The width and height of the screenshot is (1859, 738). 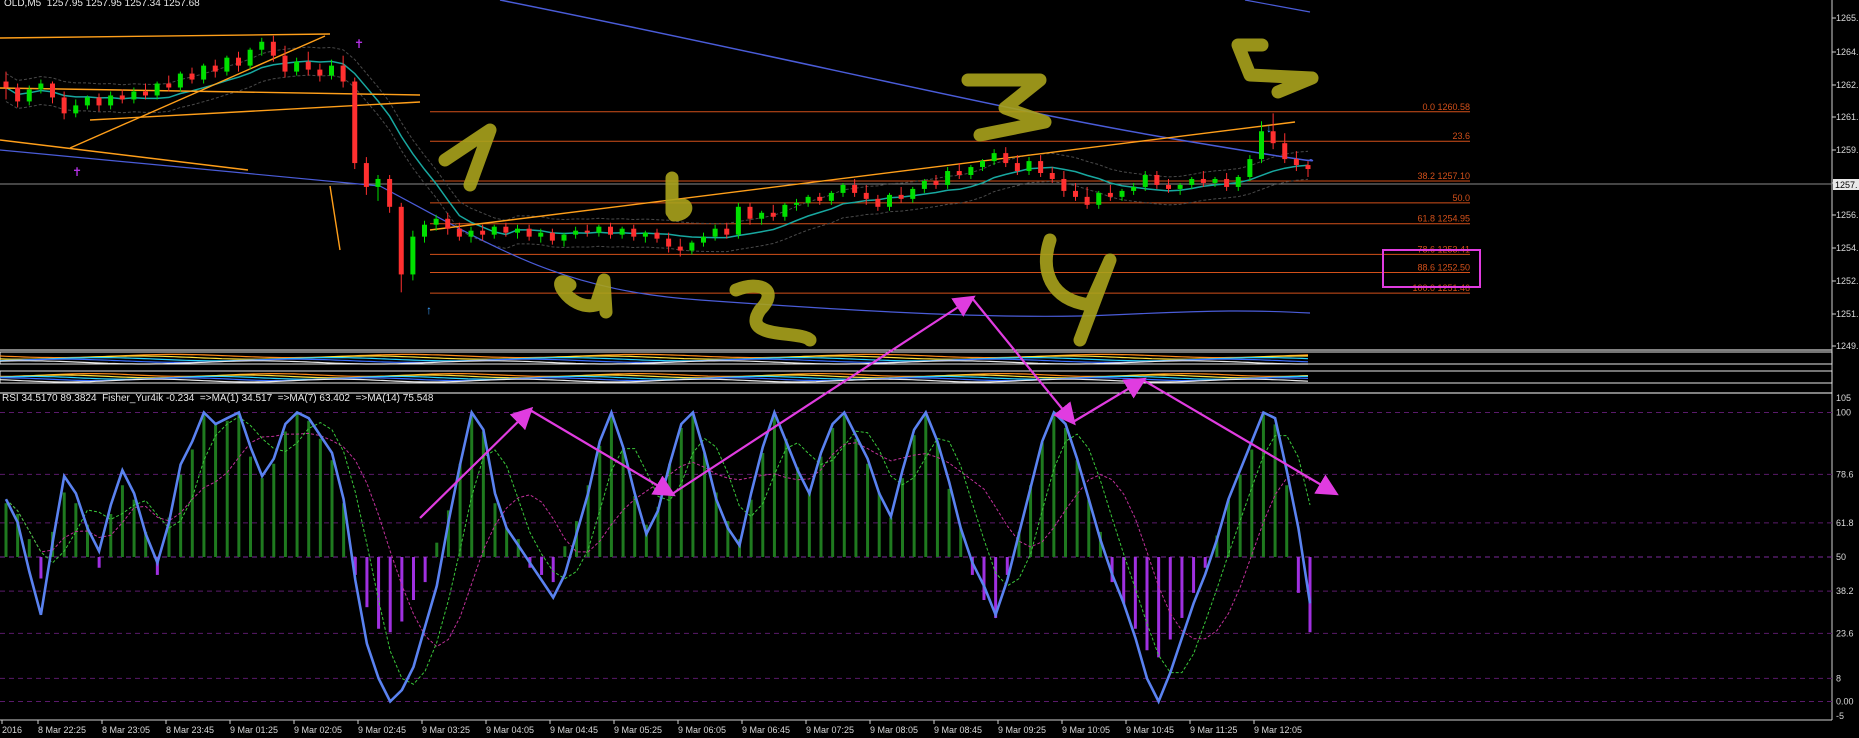 What do you see at coordinates (1847, 150) in the screenshot?
I see `price-tick-label: 1259.` at bounding box center [1847, 150].